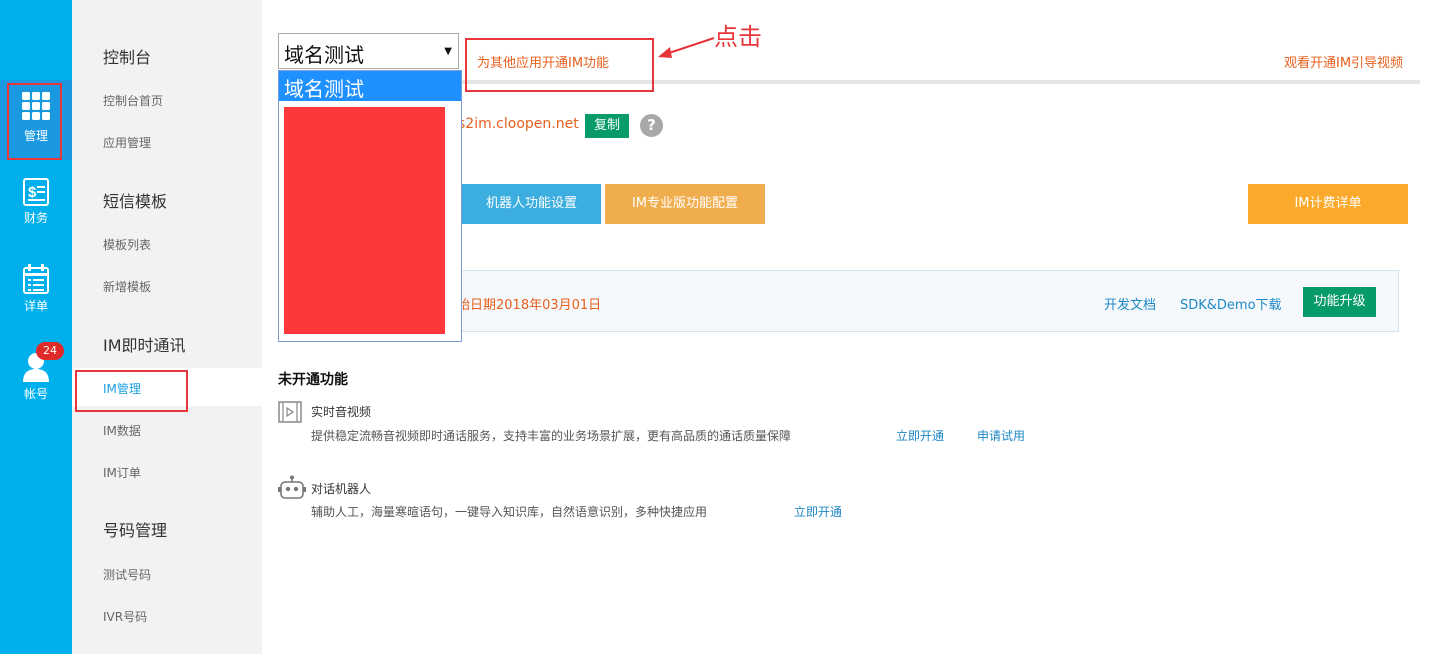 The height and width of the screenshot is (654, 1446). What do you see at coordinates (1130, 303) in the screenshot?
I see `dev-docs-link: 开发文档` at bounding box center [1130, 303].